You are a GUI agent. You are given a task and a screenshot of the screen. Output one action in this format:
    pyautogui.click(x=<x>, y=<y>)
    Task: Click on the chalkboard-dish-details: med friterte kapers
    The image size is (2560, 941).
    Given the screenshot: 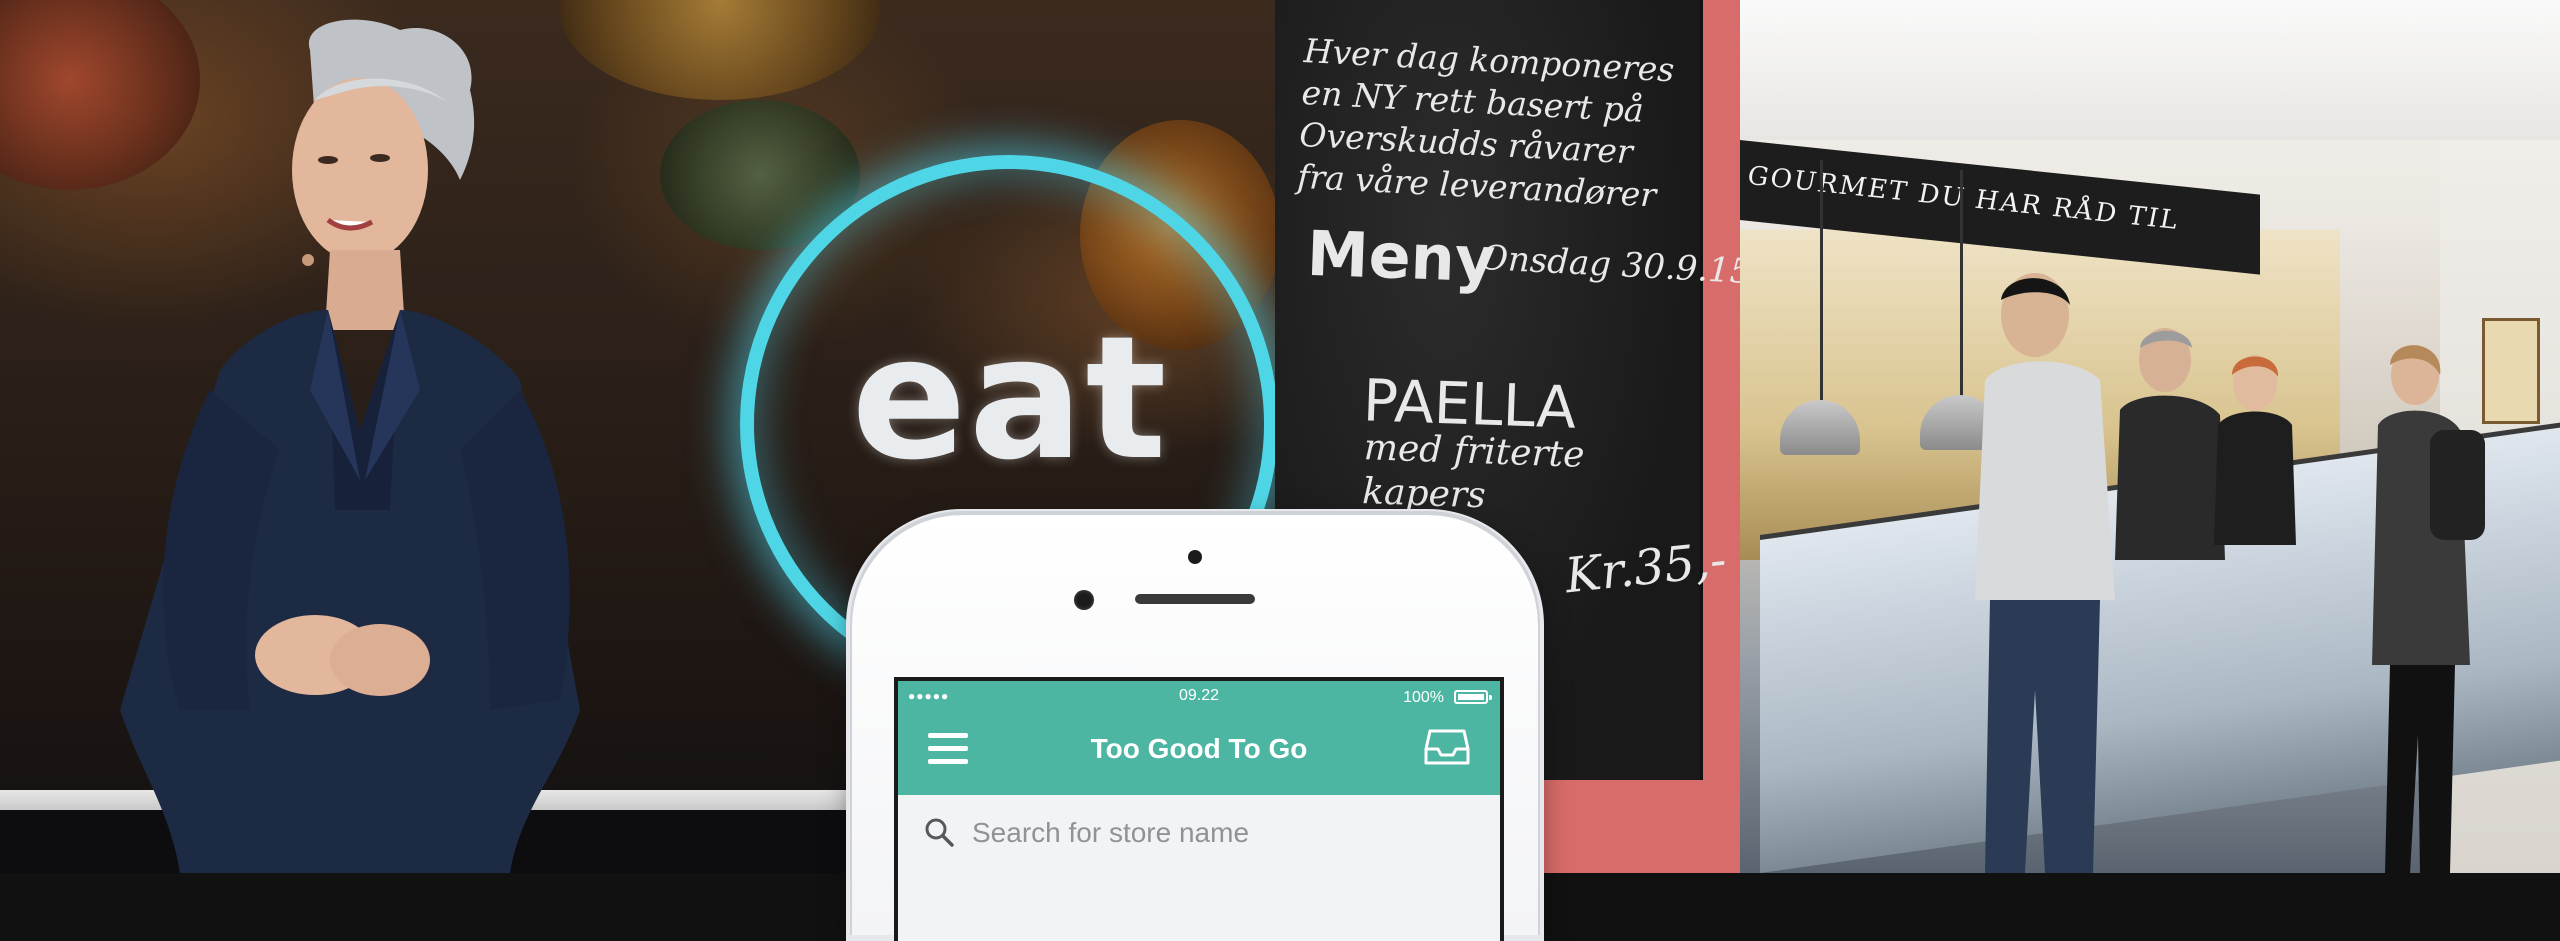 What is the action you would take?
    pyautogui.click(x=1474, y=474)
    